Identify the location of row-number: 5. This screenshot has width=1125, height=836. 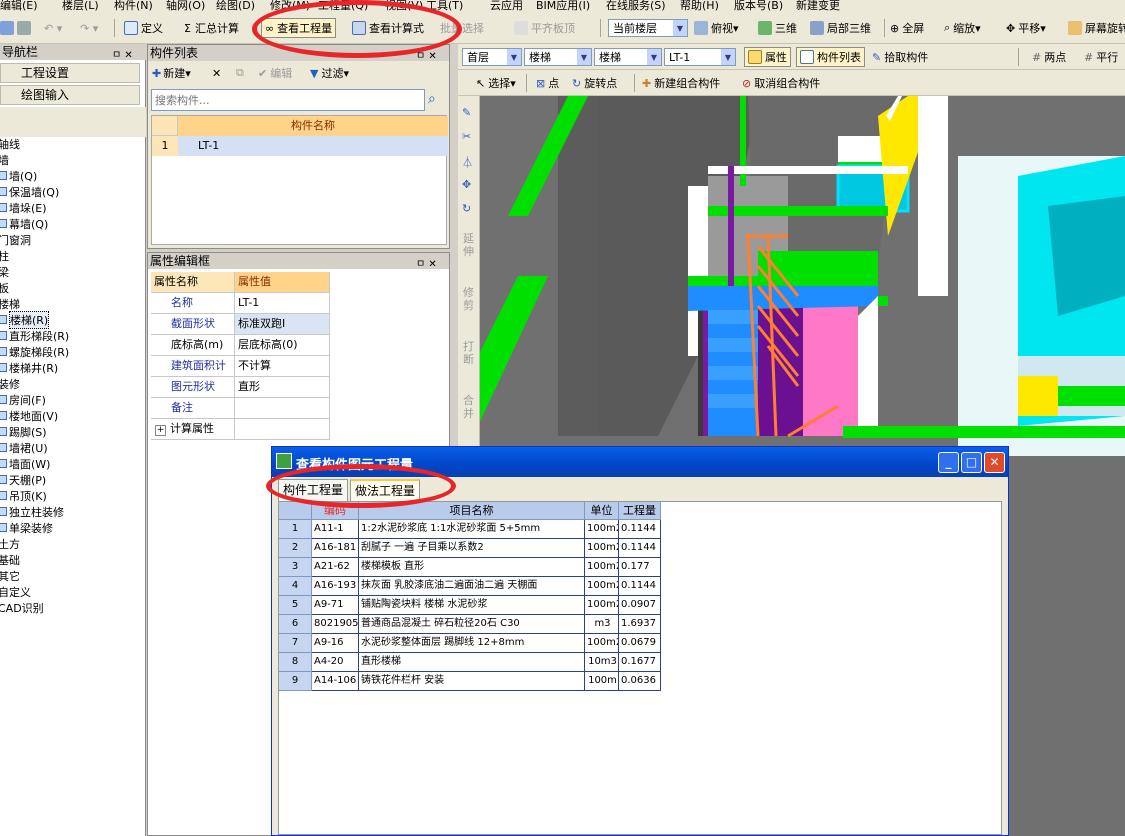
(295, 605).